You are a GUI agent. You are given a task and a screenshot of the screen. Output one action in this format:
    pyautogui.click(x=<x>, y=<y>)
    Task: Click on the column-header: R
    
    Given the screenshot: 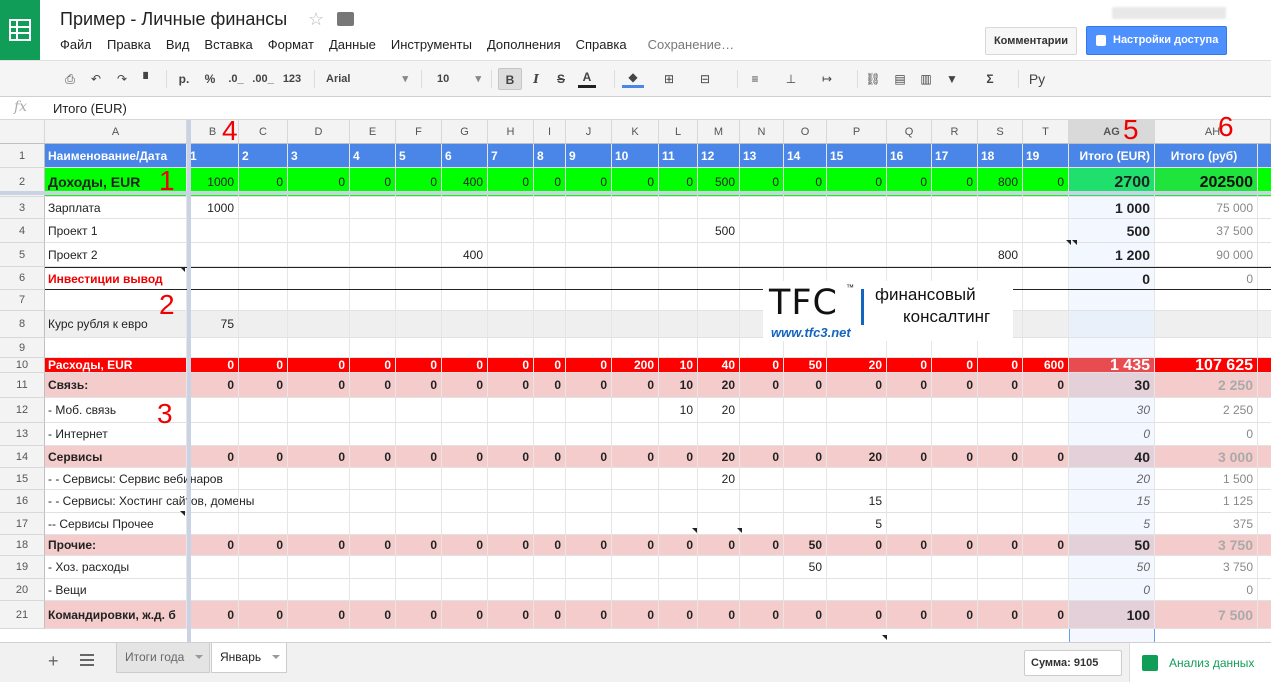 What is the action you would take?
    pyautogui.click(x=955, y=132)
    